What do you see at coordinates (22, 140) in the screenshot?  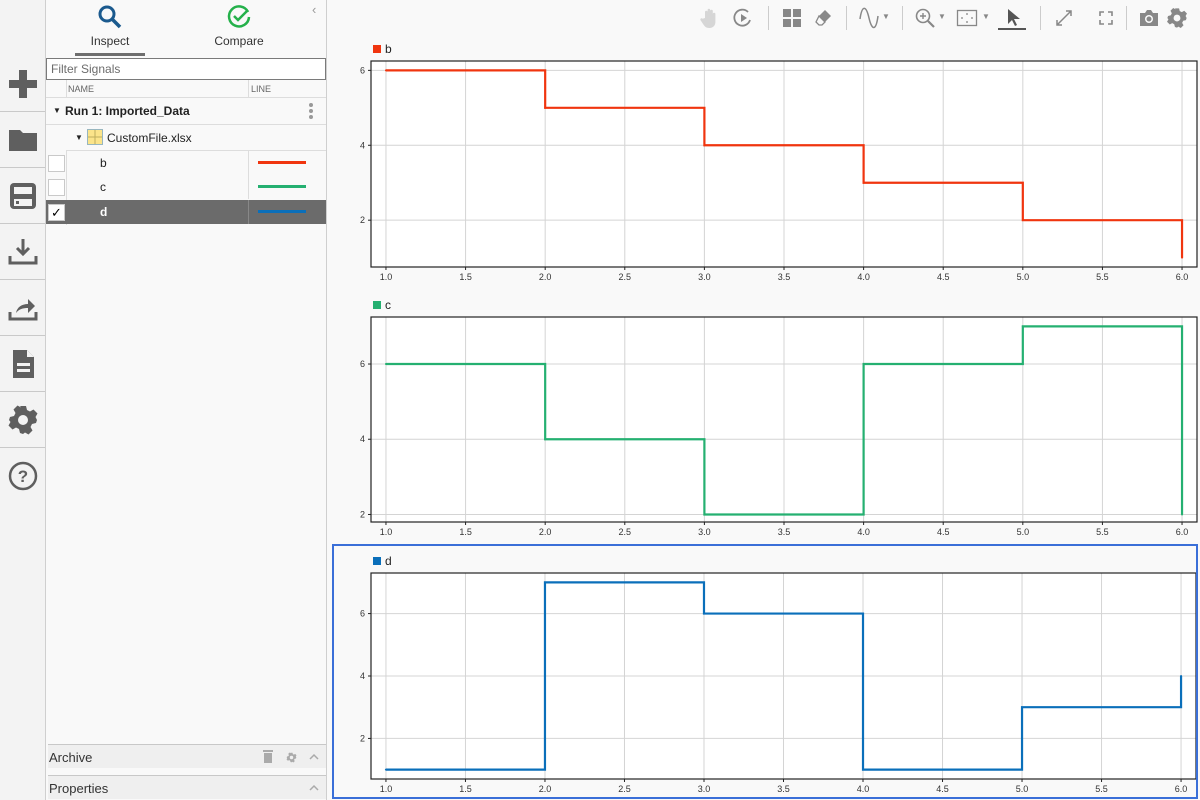 I see `open-button` at bounding box center [22, 140].